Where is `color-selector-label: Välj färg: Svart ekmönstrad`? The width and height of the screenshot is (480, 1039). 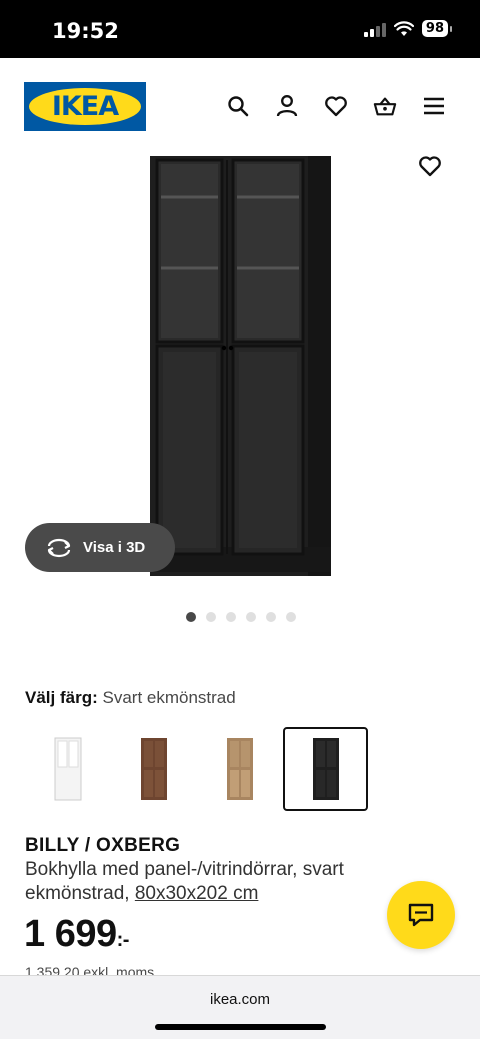 color-selector-label: Välj färg: Svart ekmönstrad is located at coordinates (130, 698).